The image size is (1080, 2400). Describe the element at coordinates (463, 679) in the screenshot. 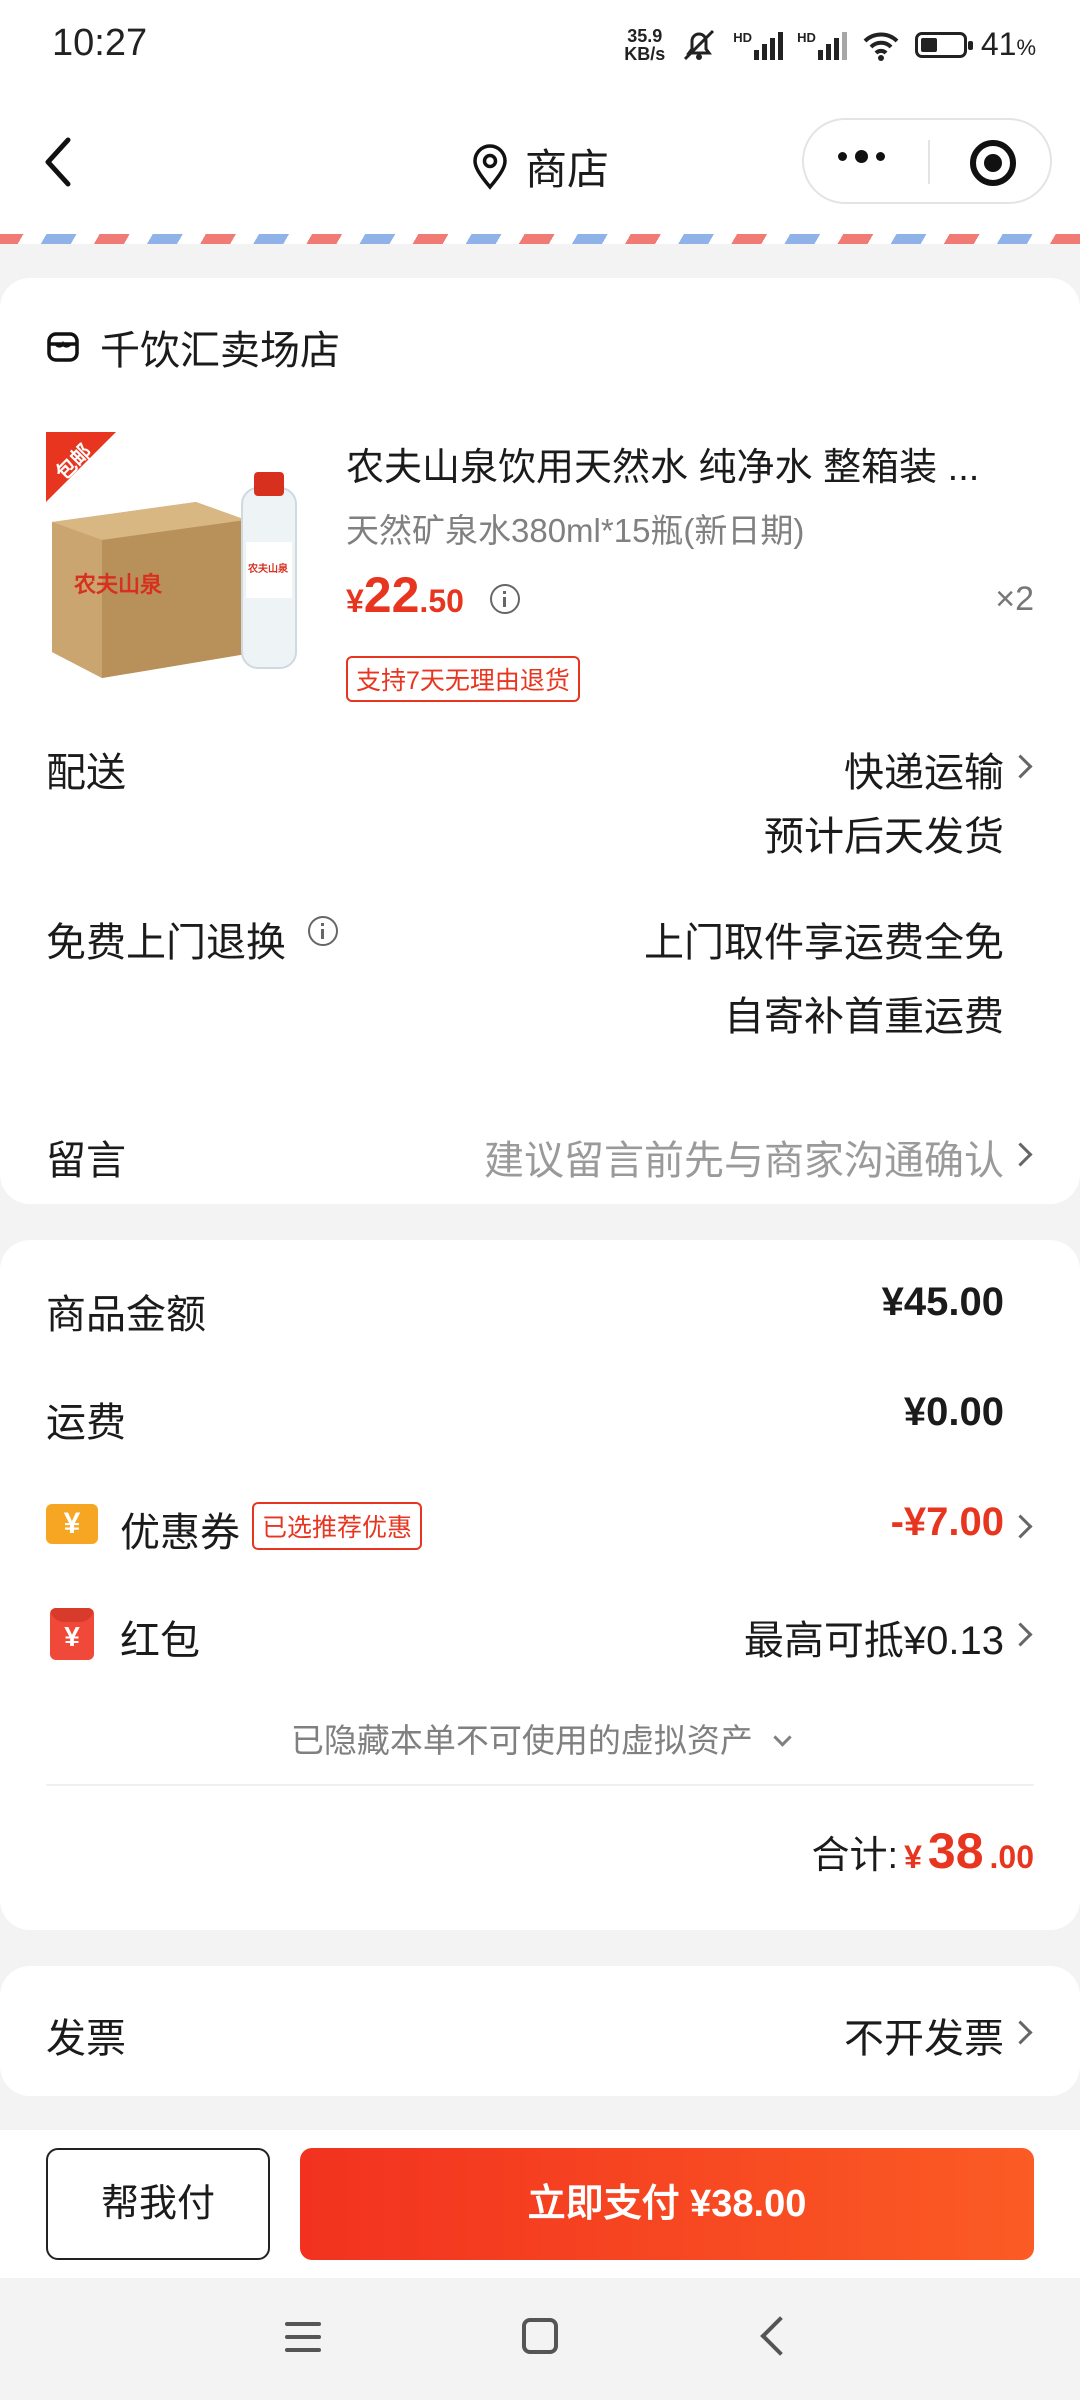

I see `return-policy-tag: 支持7天无理由退货` at that location.